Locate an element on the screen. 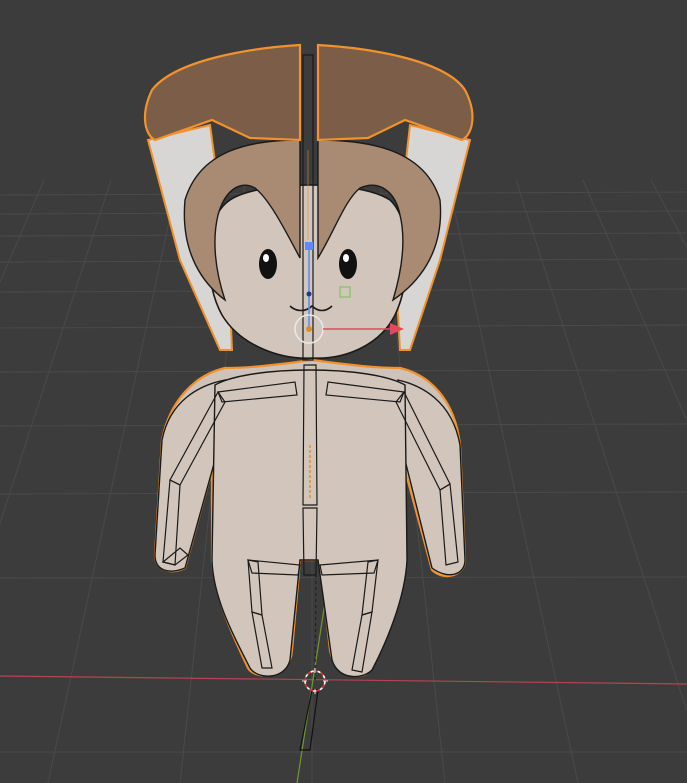 Image resolution: width=687 pixels, height=783 pixels. bone-root is located at coordinates (309, 720).